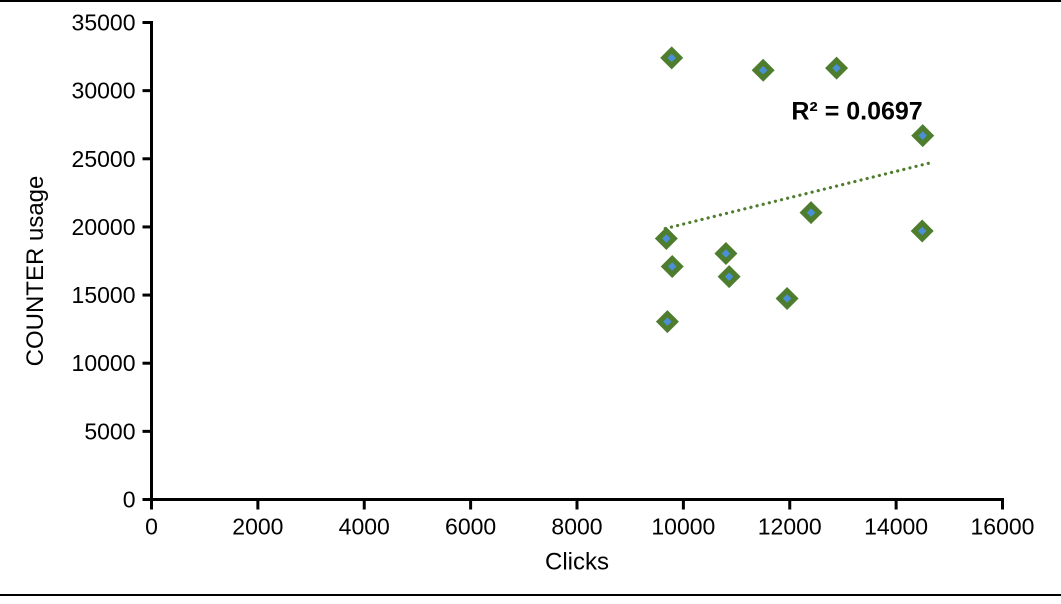 This screenshot has width=1061, height=604. I want to click on y-tick-label: 35000, so click(104, 23).